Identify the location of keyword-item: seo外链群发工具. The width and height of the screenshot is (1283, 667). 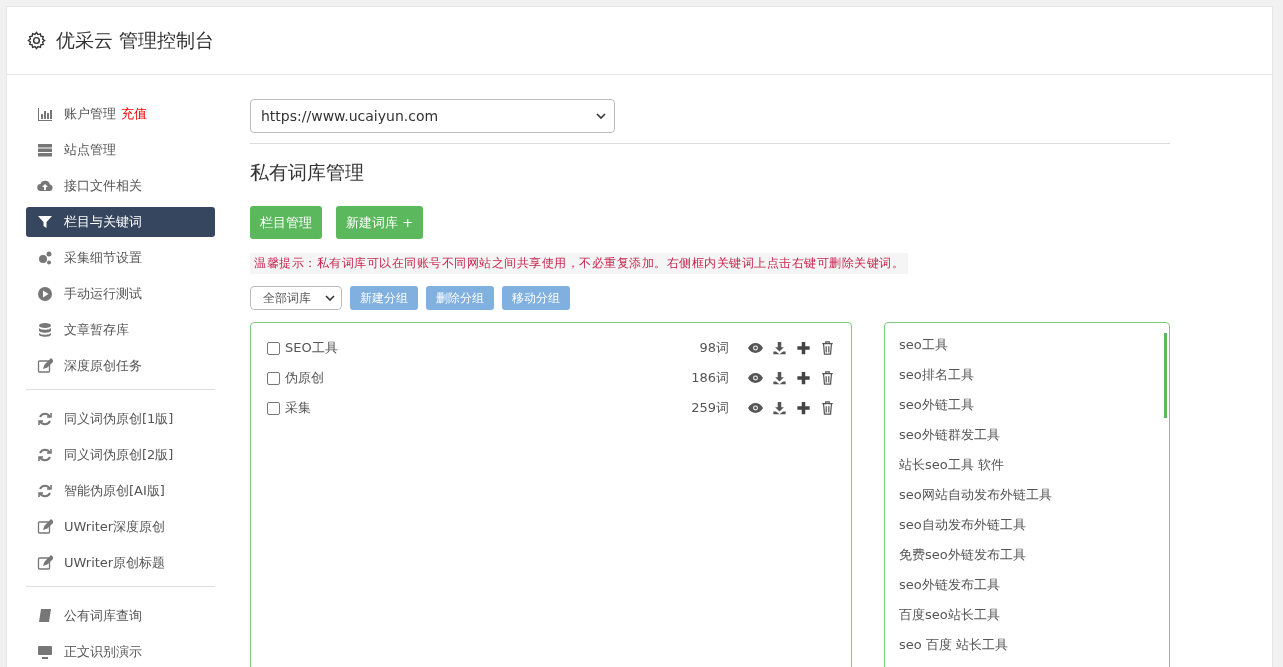
(1027, 441).